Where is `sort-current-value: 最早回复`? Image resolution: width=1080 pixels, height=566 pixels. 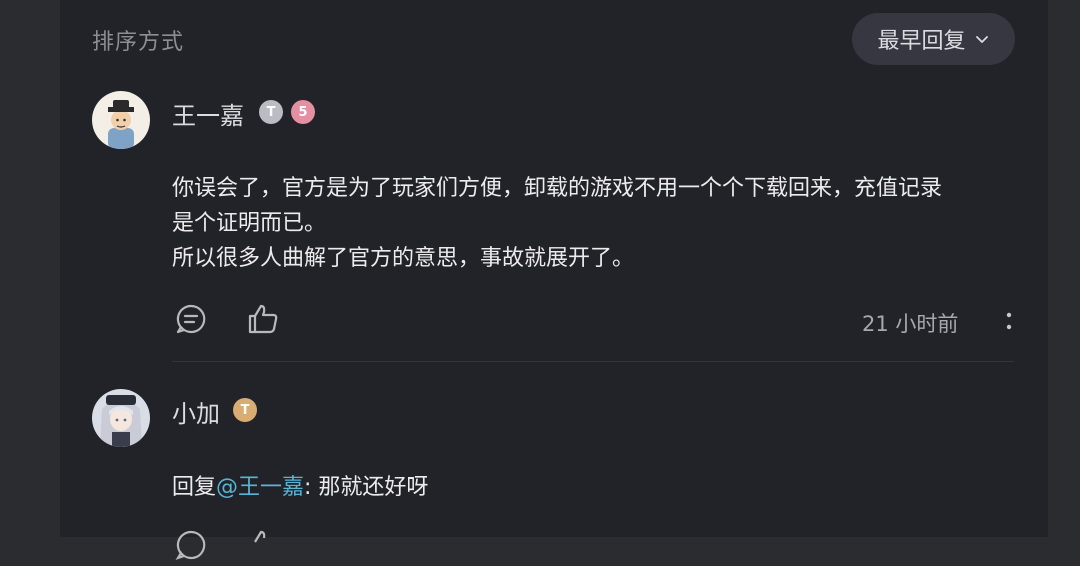 sort-current-value: 最早回复 is located at coordinates (921, 41).